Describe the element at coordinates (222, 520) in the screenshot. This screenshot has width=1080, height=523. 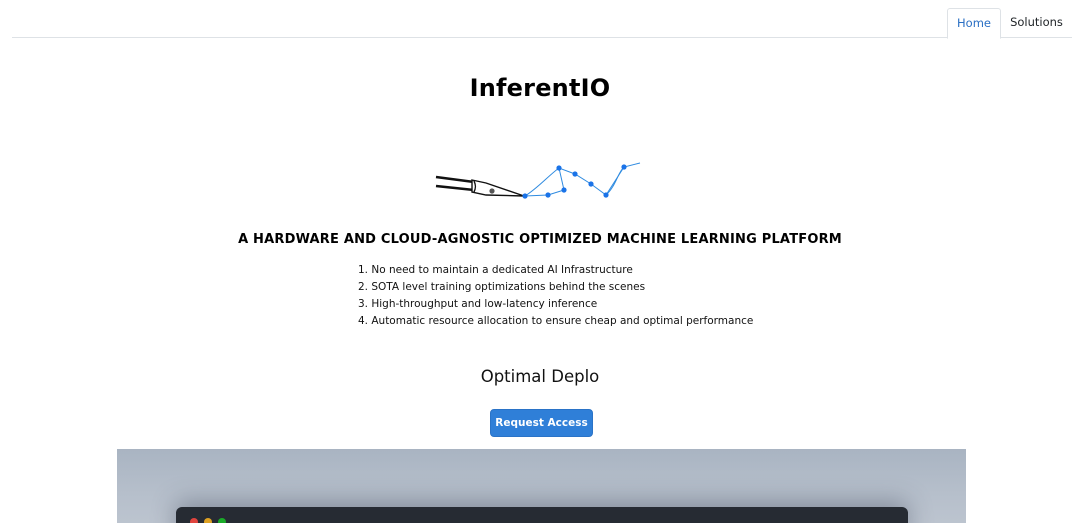
I see `window-maximize-dot-icon` at that location.